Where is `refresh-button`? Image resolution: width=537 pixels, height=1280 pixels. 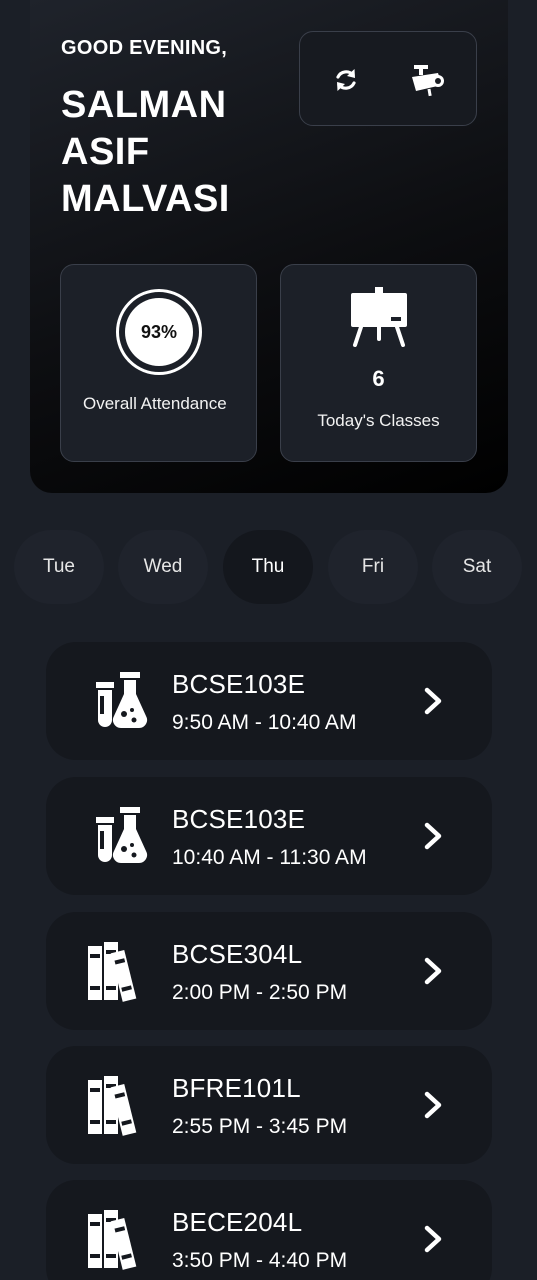 refresh-button is located at coordinates (346, 80).